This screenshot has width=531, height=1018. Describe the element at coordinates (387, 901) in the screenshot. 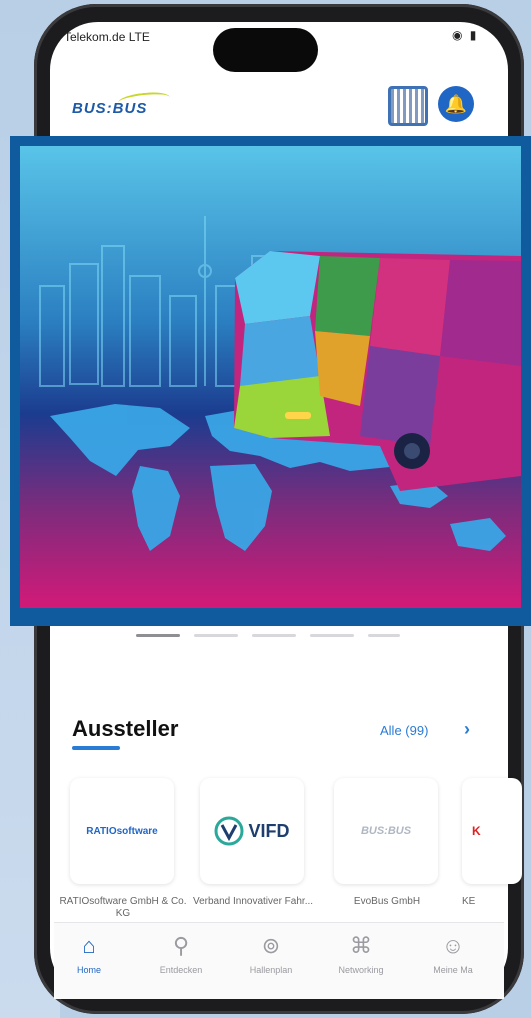

I see `exhibitor-name: EvoBus GmbH` at that location.